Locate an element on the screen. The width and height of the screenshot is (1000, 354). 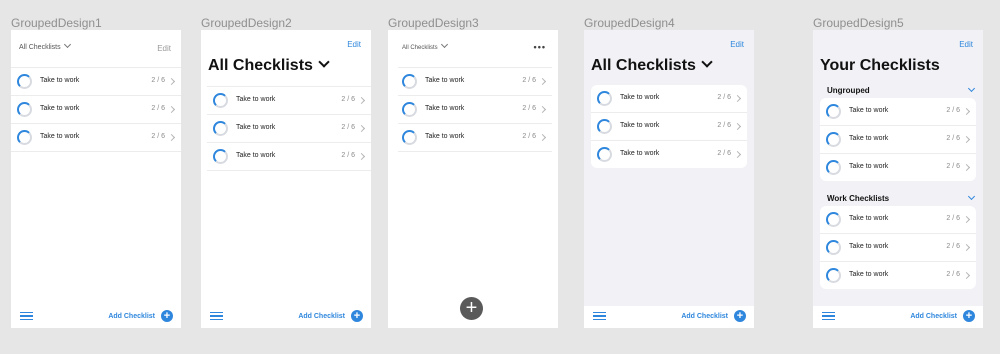
artboard-label-5: GroupedDesign5 is located at coordinates (858, 23).